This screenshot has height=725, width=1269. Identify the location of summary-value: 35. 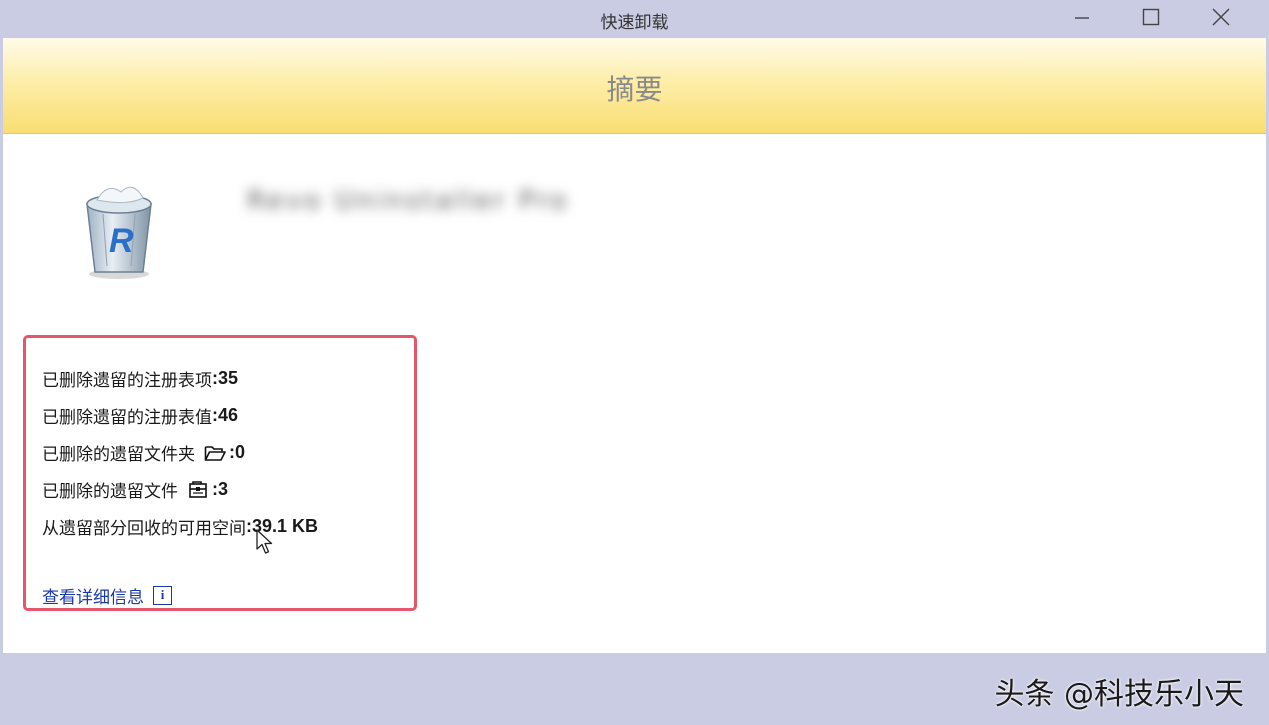
(228, 378).